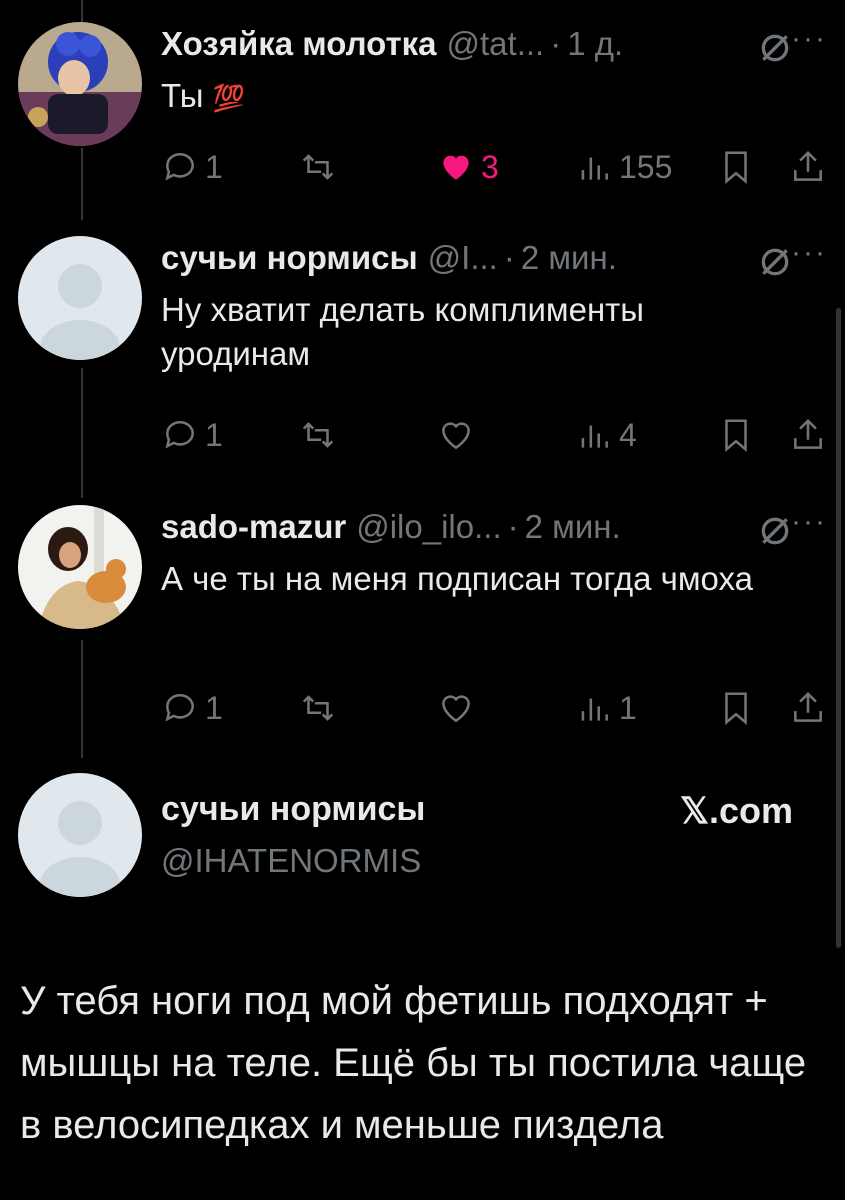 The image size is (845, 1200). I want to click on card-author-name: сучьи нормисы, so click(293, 809).